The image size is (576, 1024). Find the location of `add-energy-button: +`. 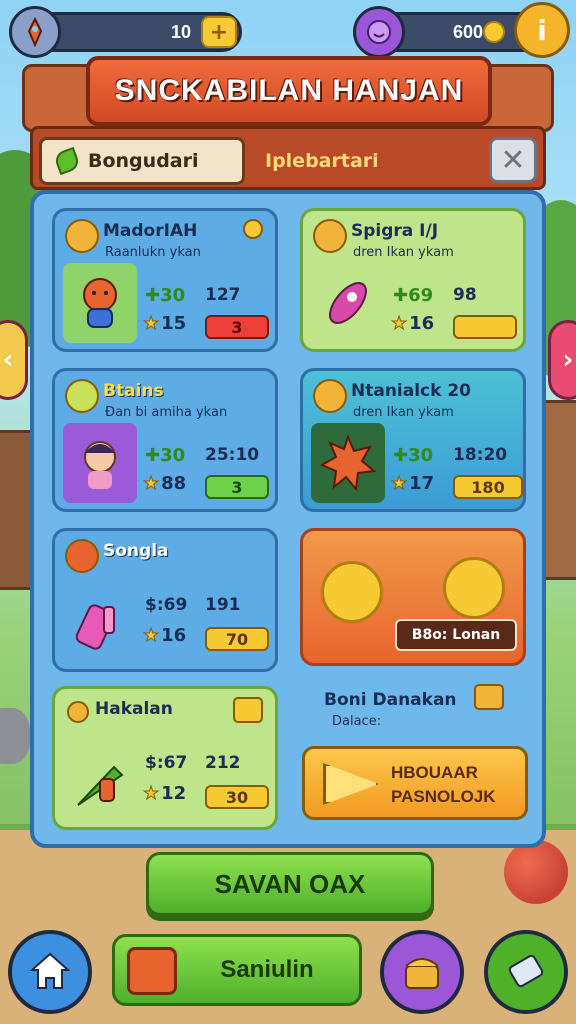

add-energy-button: + is located at coordinates (219, 32).